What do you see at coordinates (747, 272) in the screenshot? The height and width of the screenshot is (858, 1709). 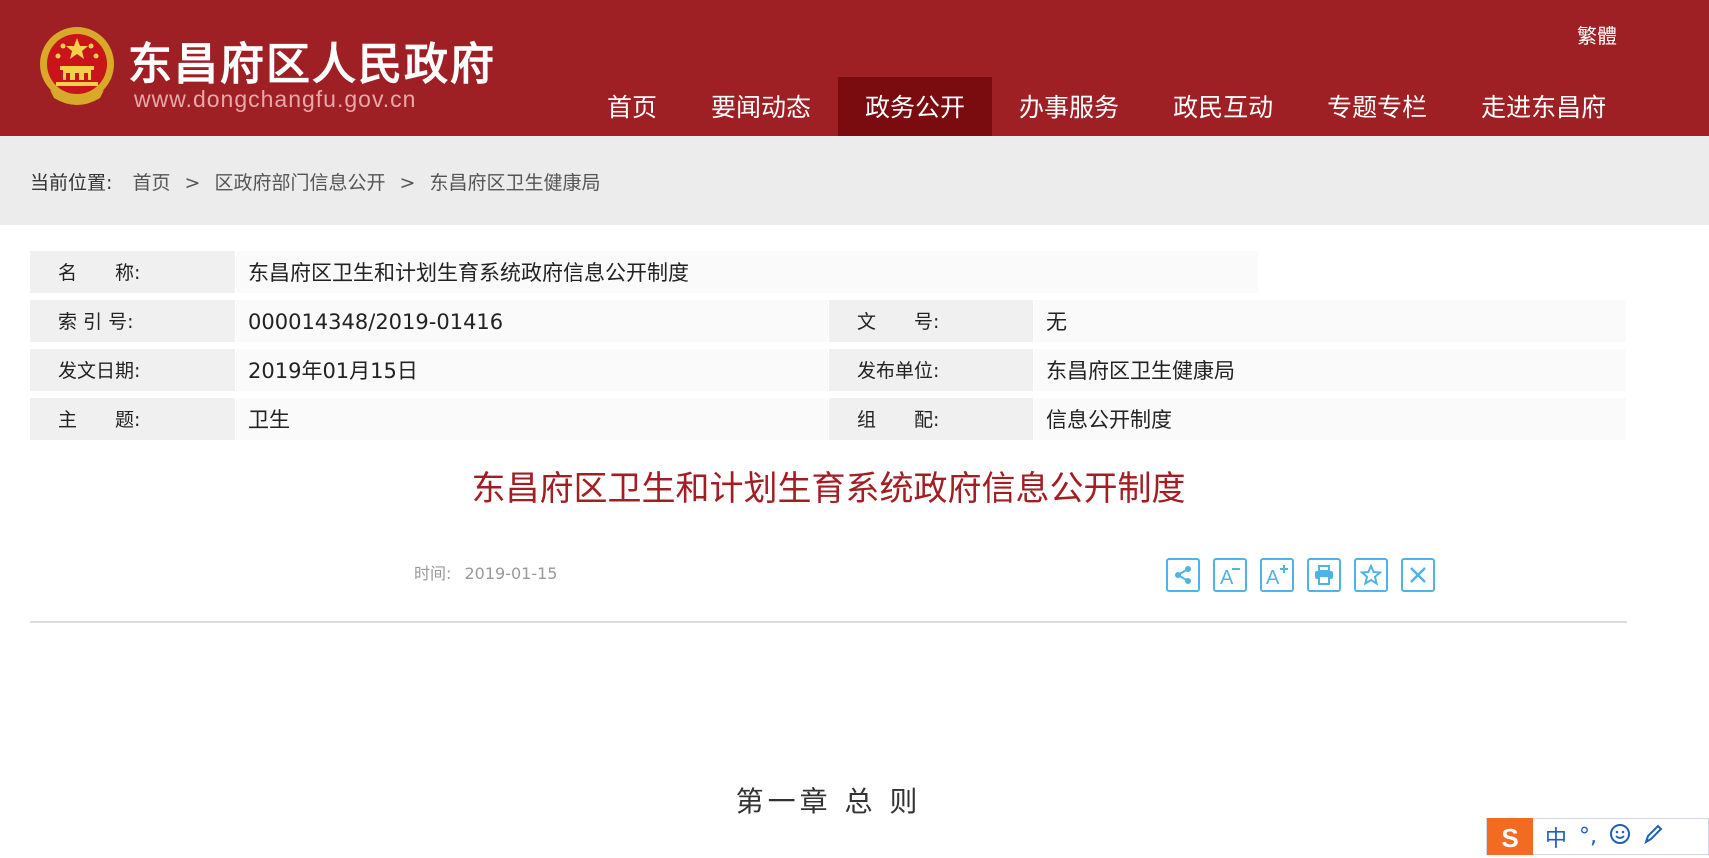 I see `meta-name-value: 东昌府区卫生和计划生育系统政府信息公开制度` at bounding box center [747, 272].